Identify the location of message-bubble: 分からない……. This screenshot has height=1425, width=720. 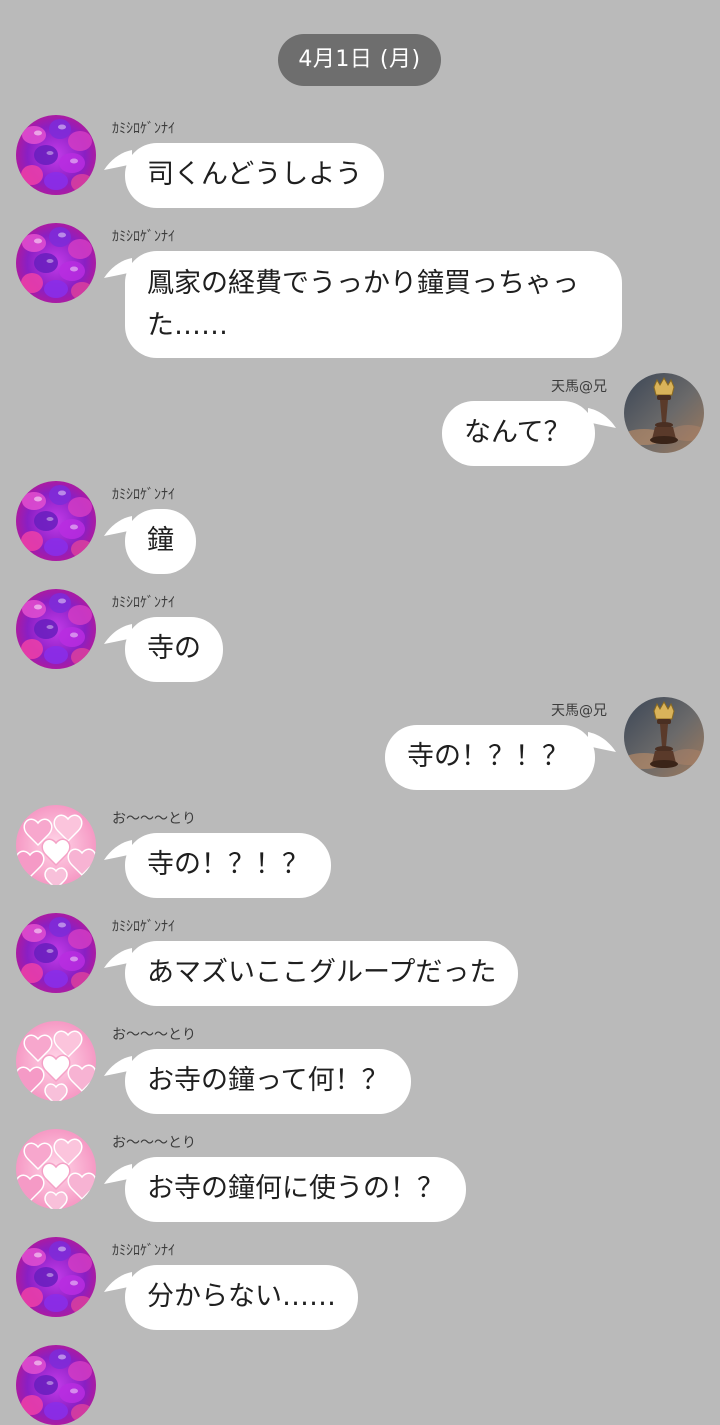
(241, 1297).